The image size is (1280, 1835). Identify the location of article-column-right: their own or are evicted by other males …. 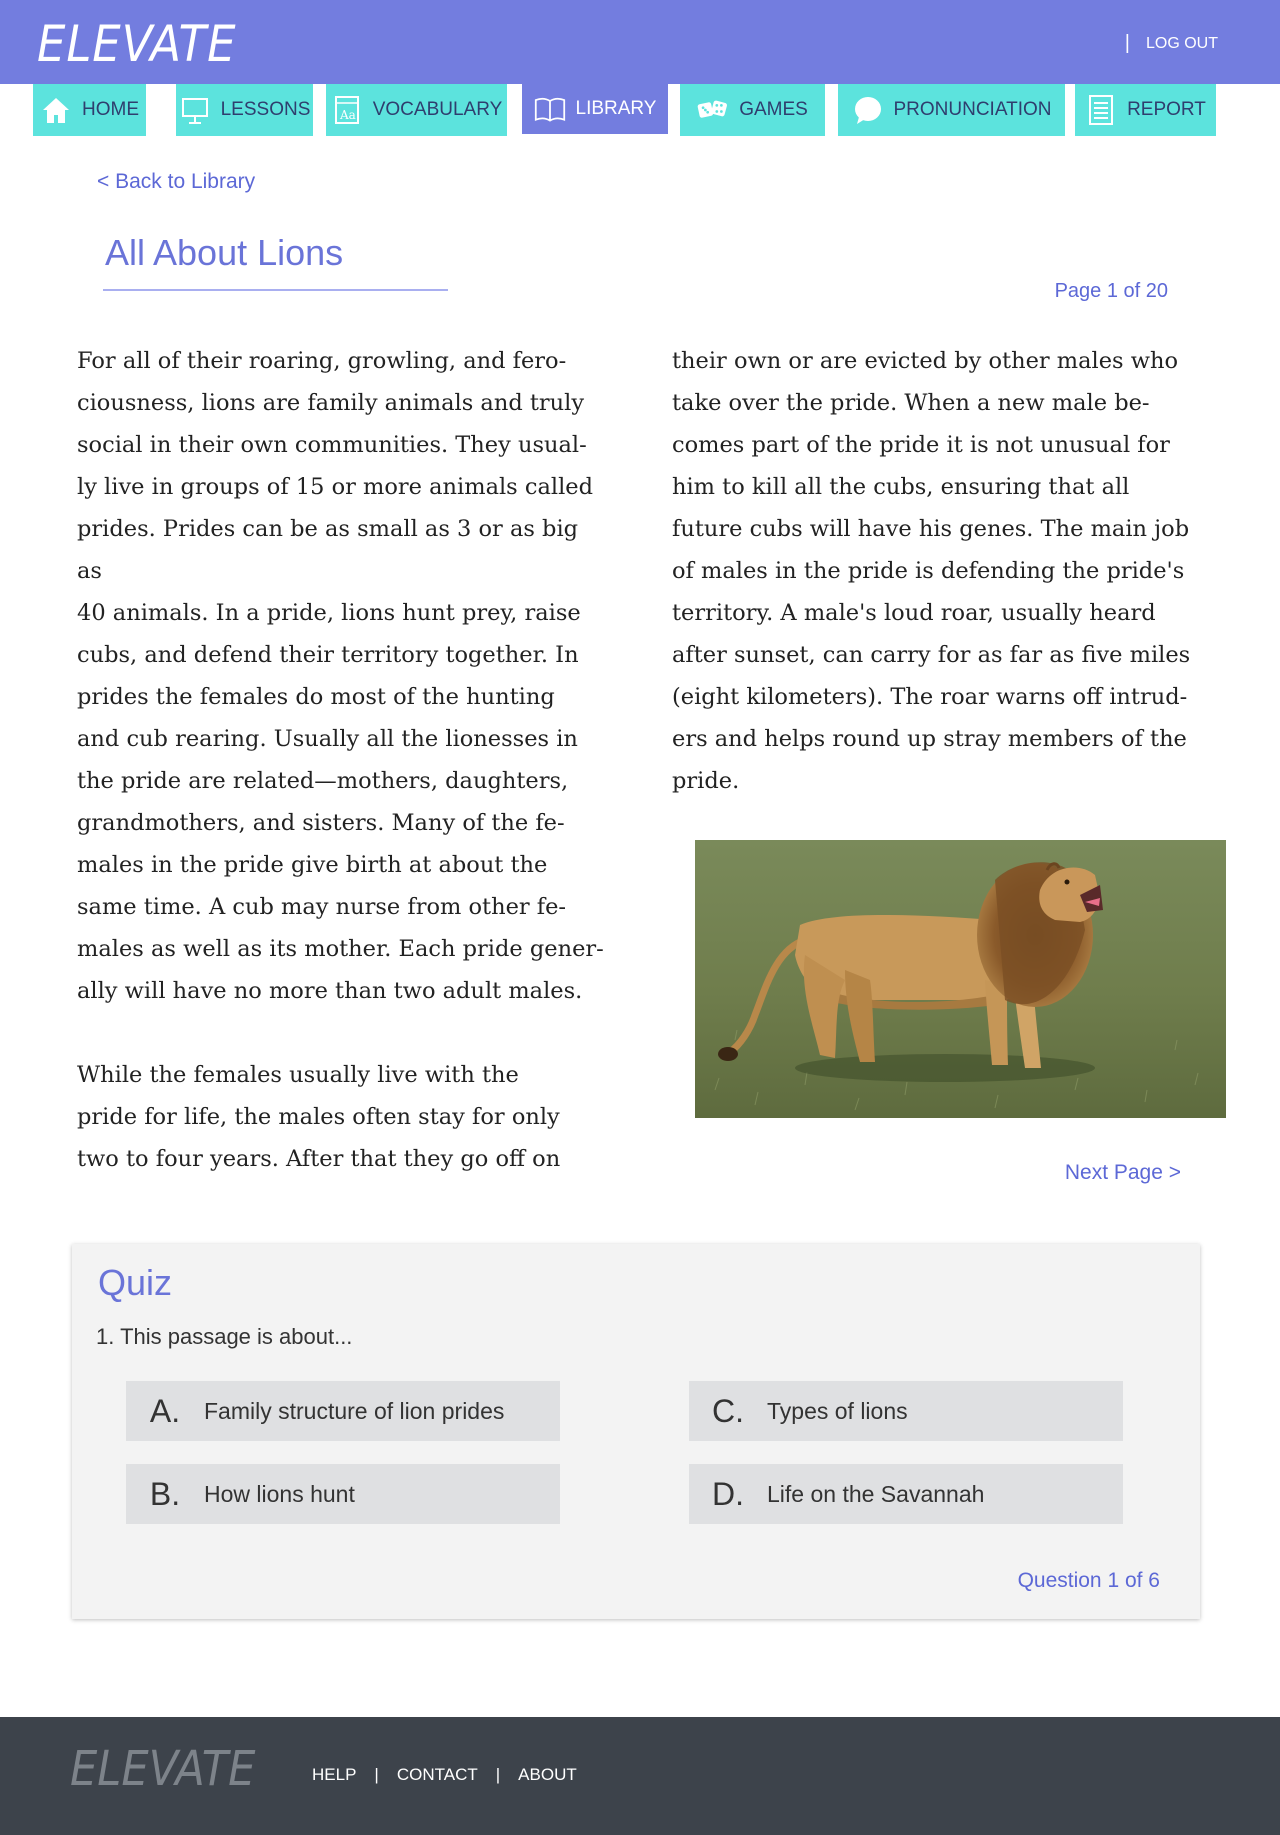
(942, 592).